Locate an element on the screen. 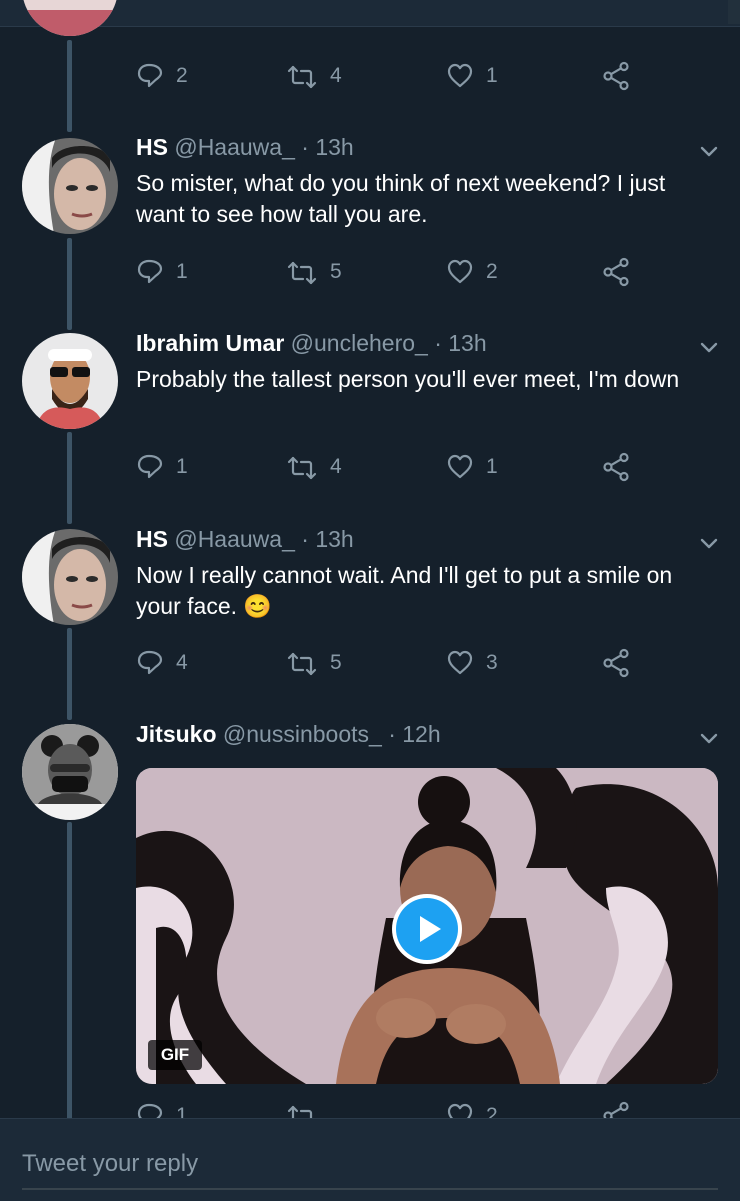 The image size is (740, 1201). author-handle: @unclehero_ is located at coordinates (359, 343).